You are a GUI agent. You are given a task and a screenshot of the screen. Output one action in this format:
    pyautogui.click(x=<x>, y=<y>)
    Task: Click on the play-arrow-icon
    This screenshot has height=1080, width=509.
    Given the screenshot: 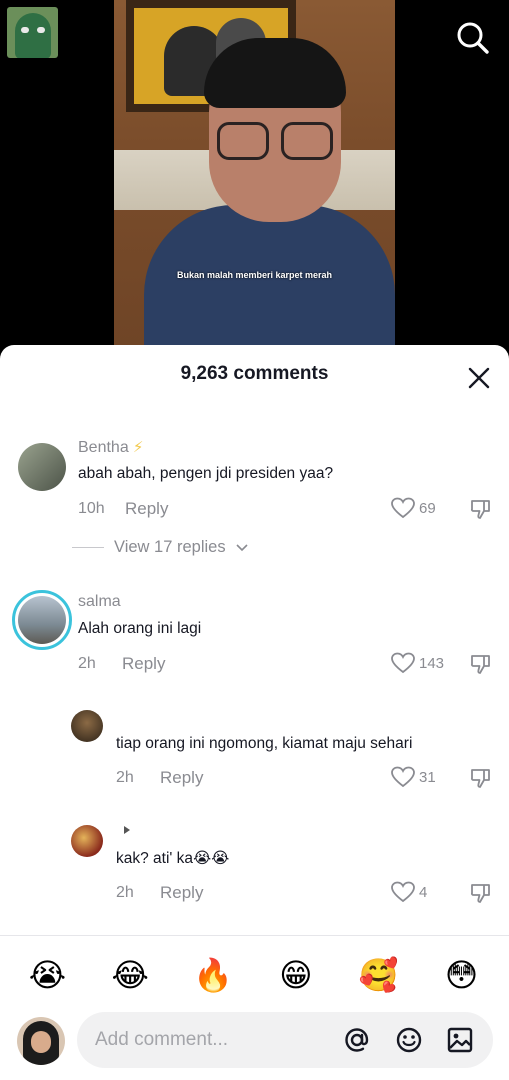 What is the action you would take?
    pyautogui.click(x=127, y=830)
    